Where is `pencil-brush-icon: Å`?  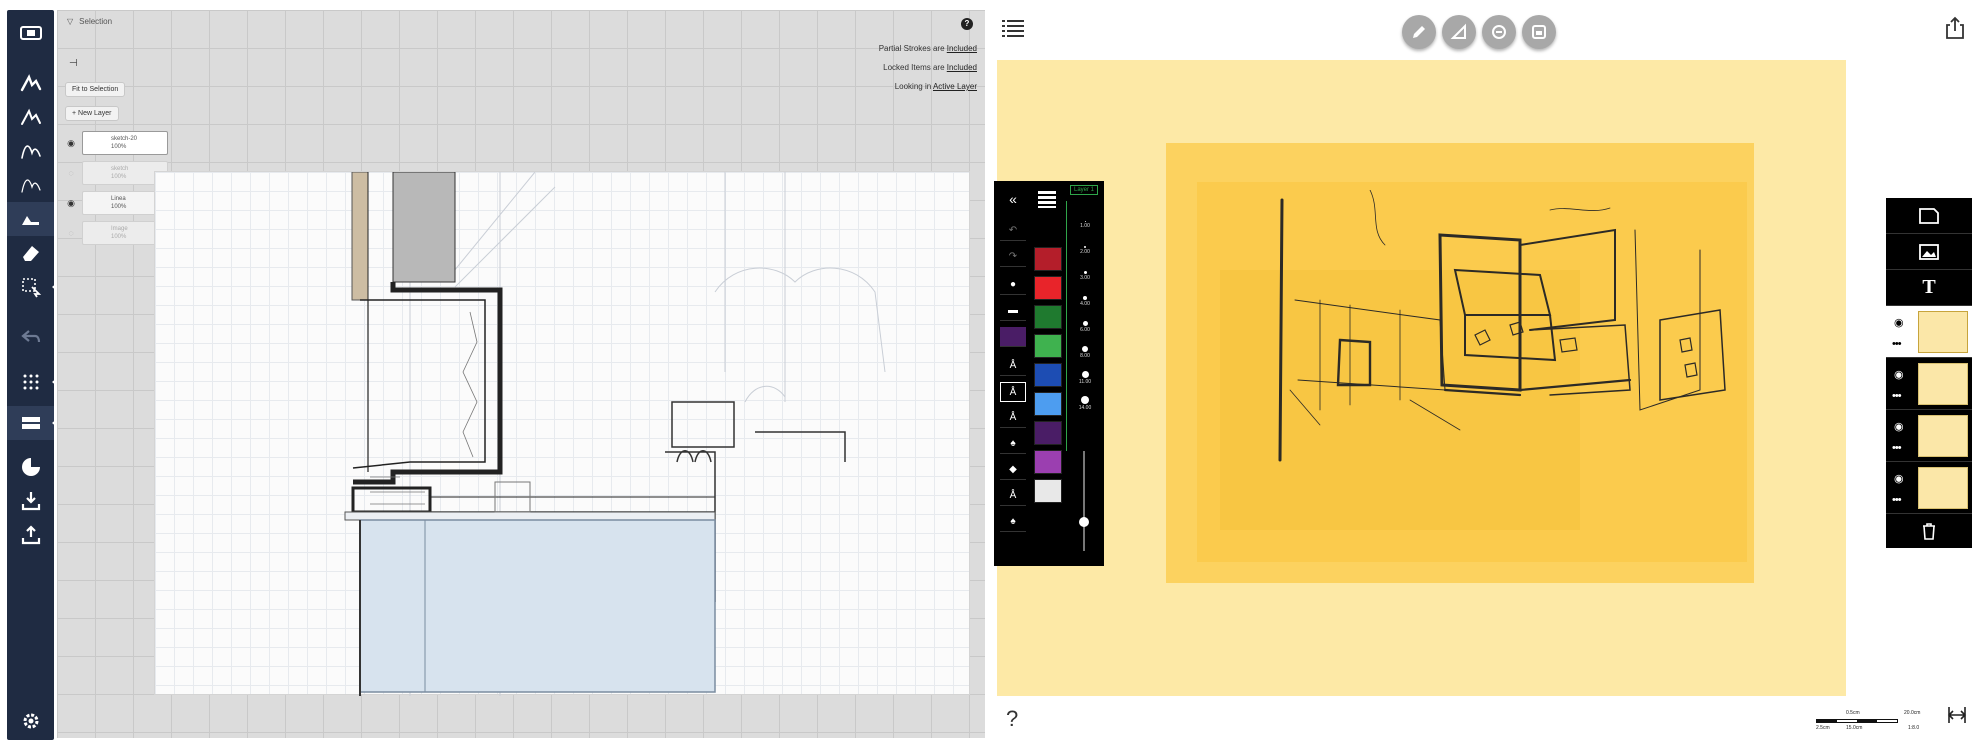
pencil-brush-icon: Å is located at coordinates (1013, 366).